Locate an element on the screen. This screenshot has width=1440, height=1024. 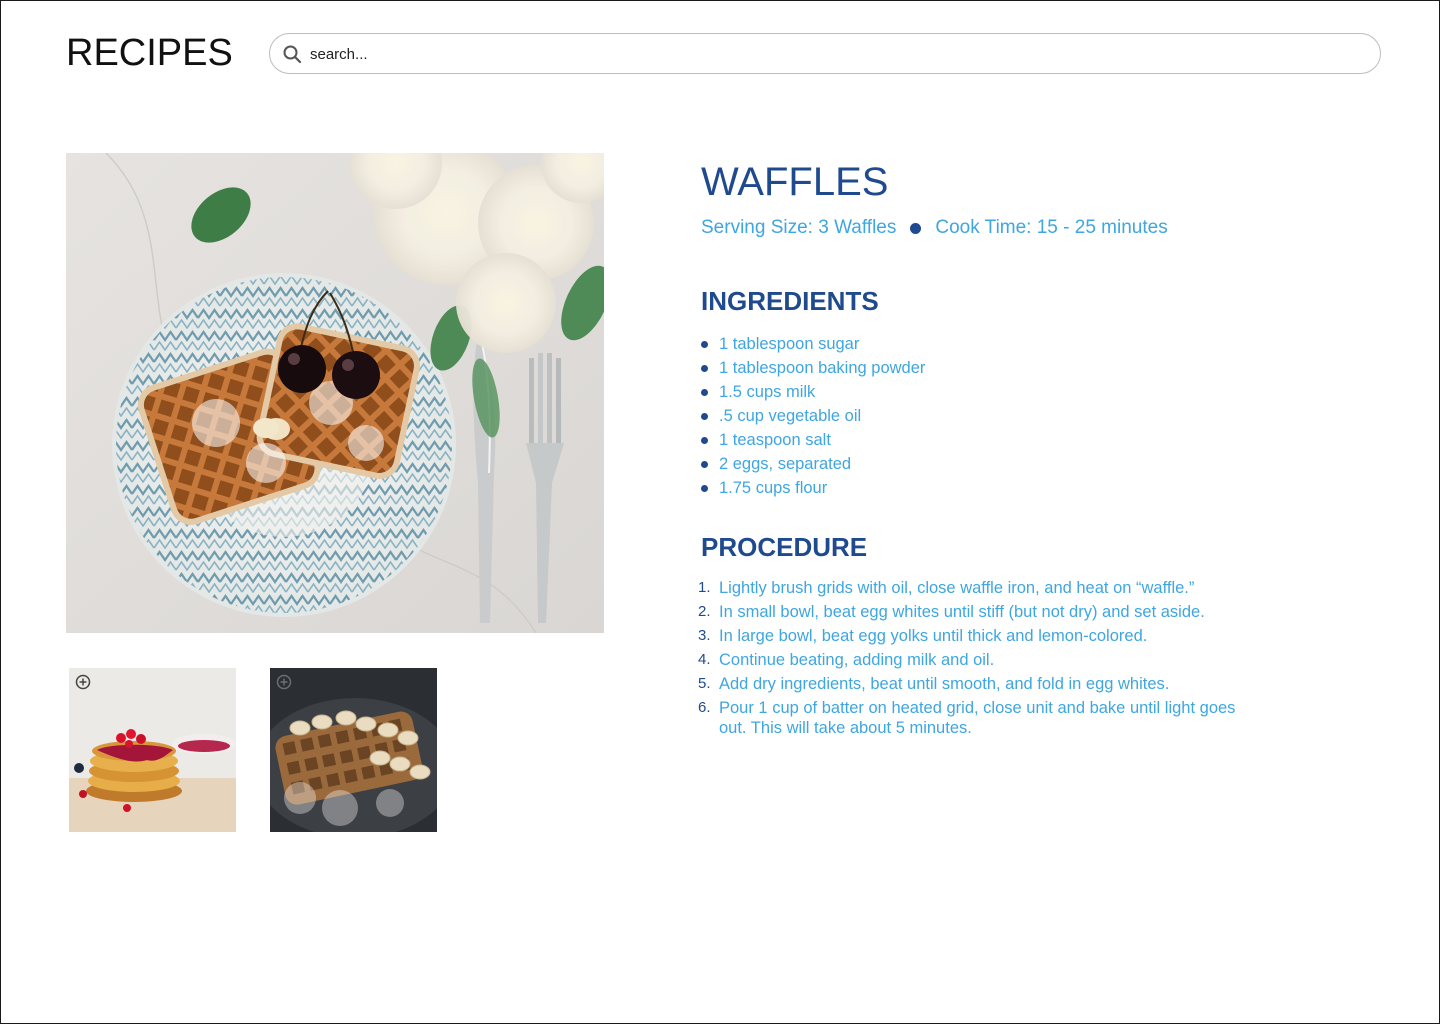
ingredient-text: 1.5 cups milk is located at coordinates (767, 392).